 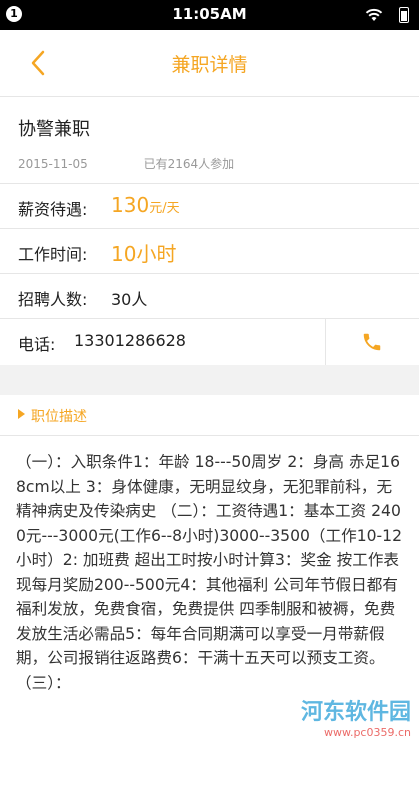 What do you see at coordinates (54, 129) in the screenshot?
I see `job-title: 协警兼职` at bounding box center [54, 129].